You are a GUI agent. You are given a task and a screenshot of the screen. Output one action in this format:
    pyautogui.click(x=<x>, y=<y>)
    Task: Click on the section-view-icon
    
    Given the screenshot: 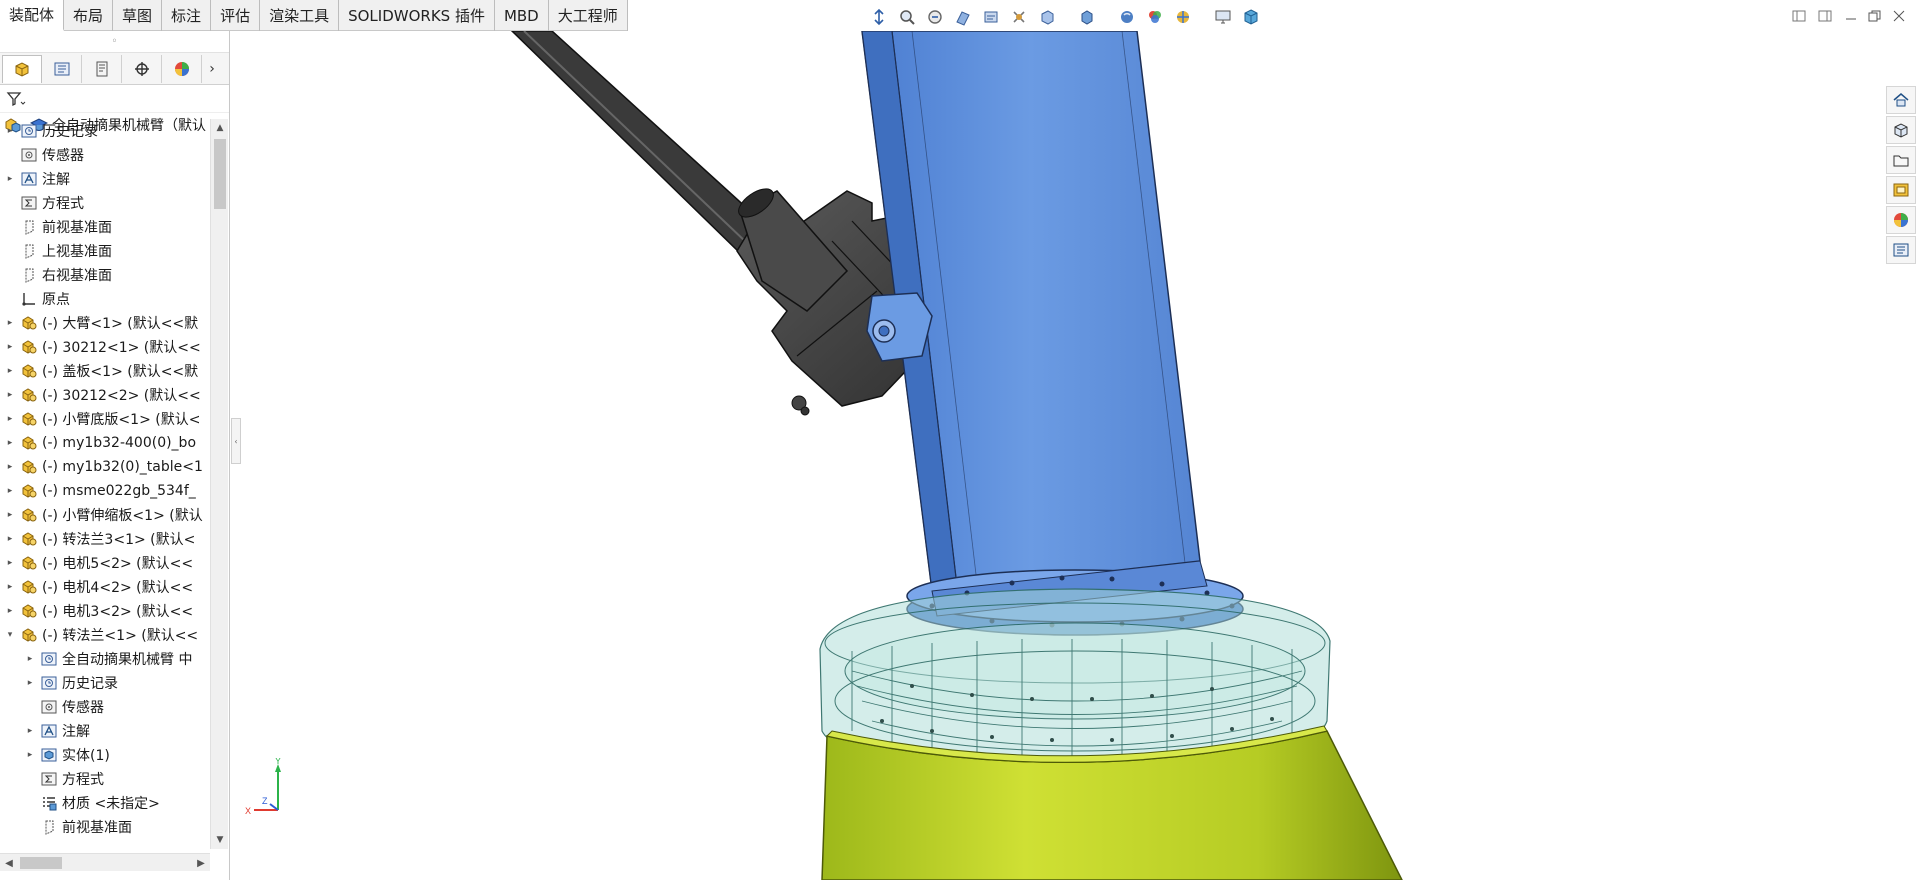 What is the action you would take?
    pyautogui.click(x=963, y=17)
    